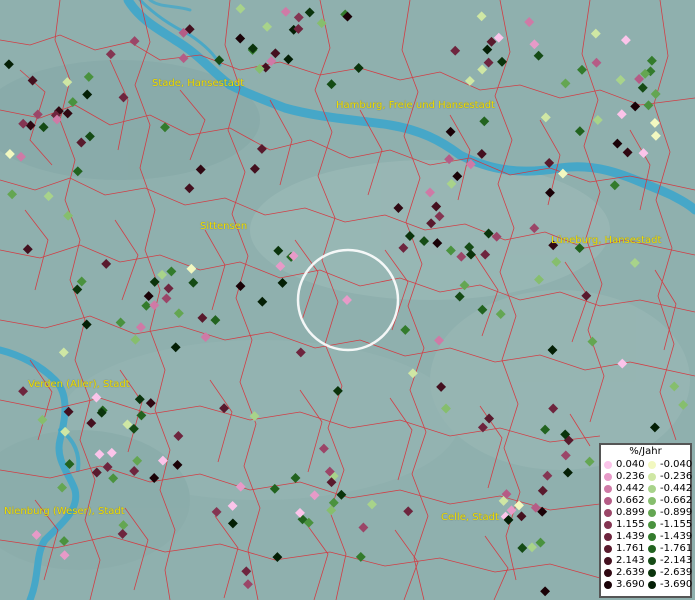  I want to click on legend-entry: 2.639, so click(623, 573).